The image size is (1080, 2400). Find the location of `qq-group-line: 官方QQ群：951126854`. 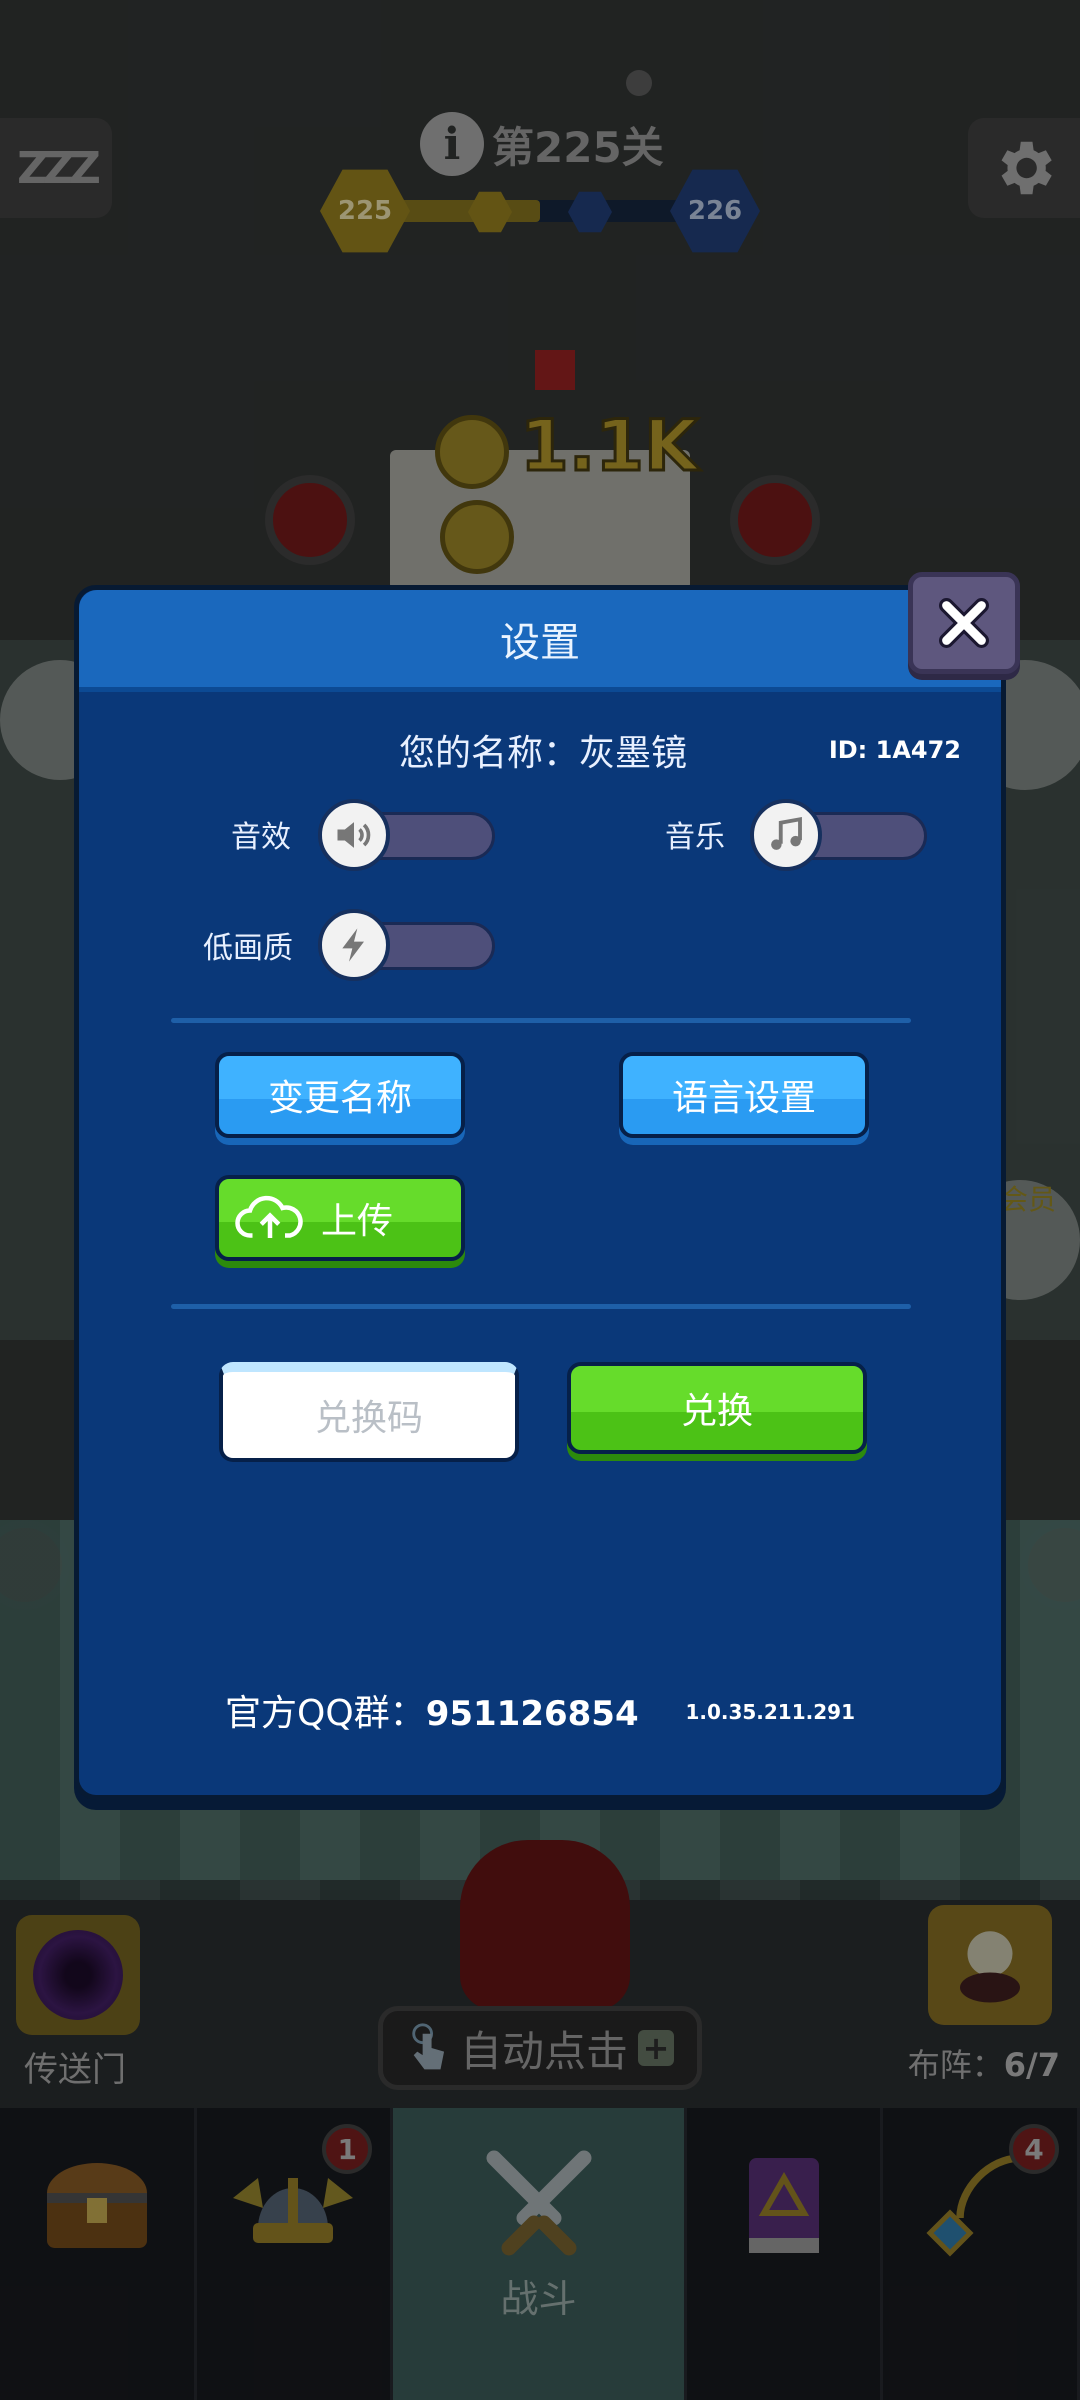

qq-group-line: 官方QQ群：951126854 is located at coordinates (432, 1710).